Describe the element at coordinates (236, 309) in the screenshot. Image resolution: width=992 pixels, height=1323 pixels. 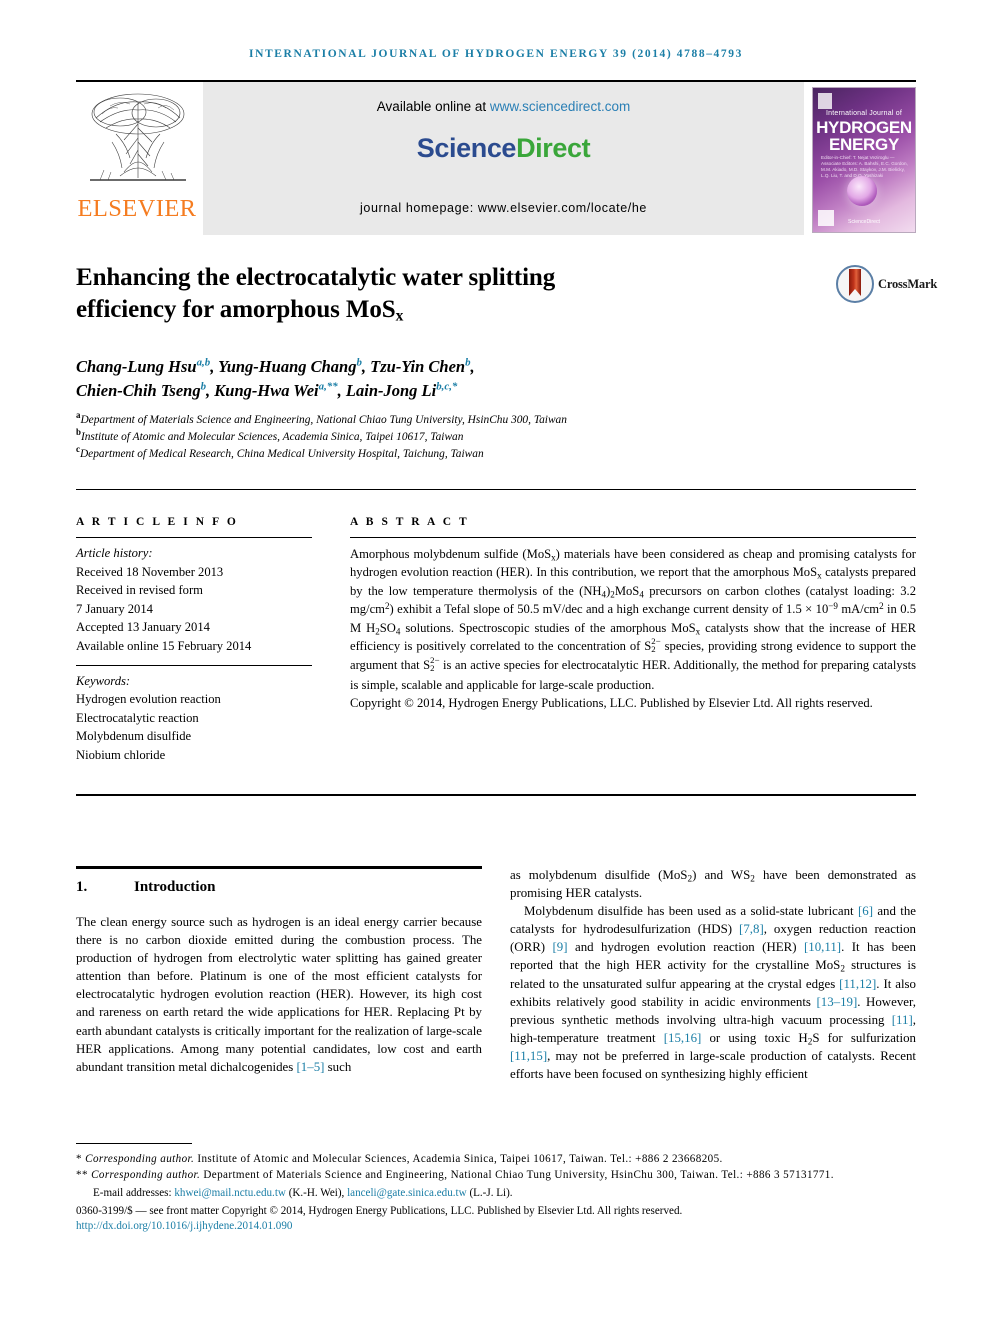
I see `article-title-line2: efficiency for amorphous MoS` at that location.